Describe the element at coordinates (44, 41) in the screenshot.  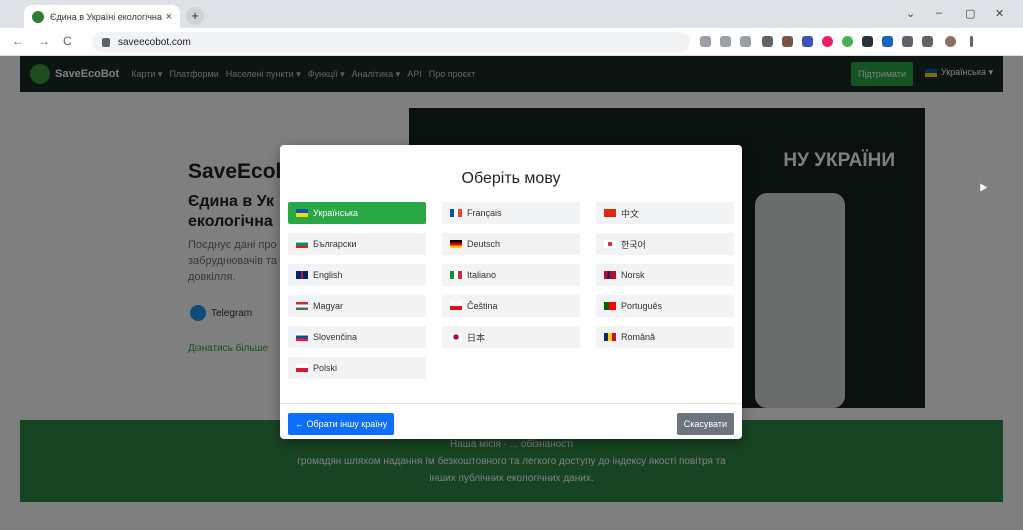
I see `forward-arrow-icon: →` at that location.